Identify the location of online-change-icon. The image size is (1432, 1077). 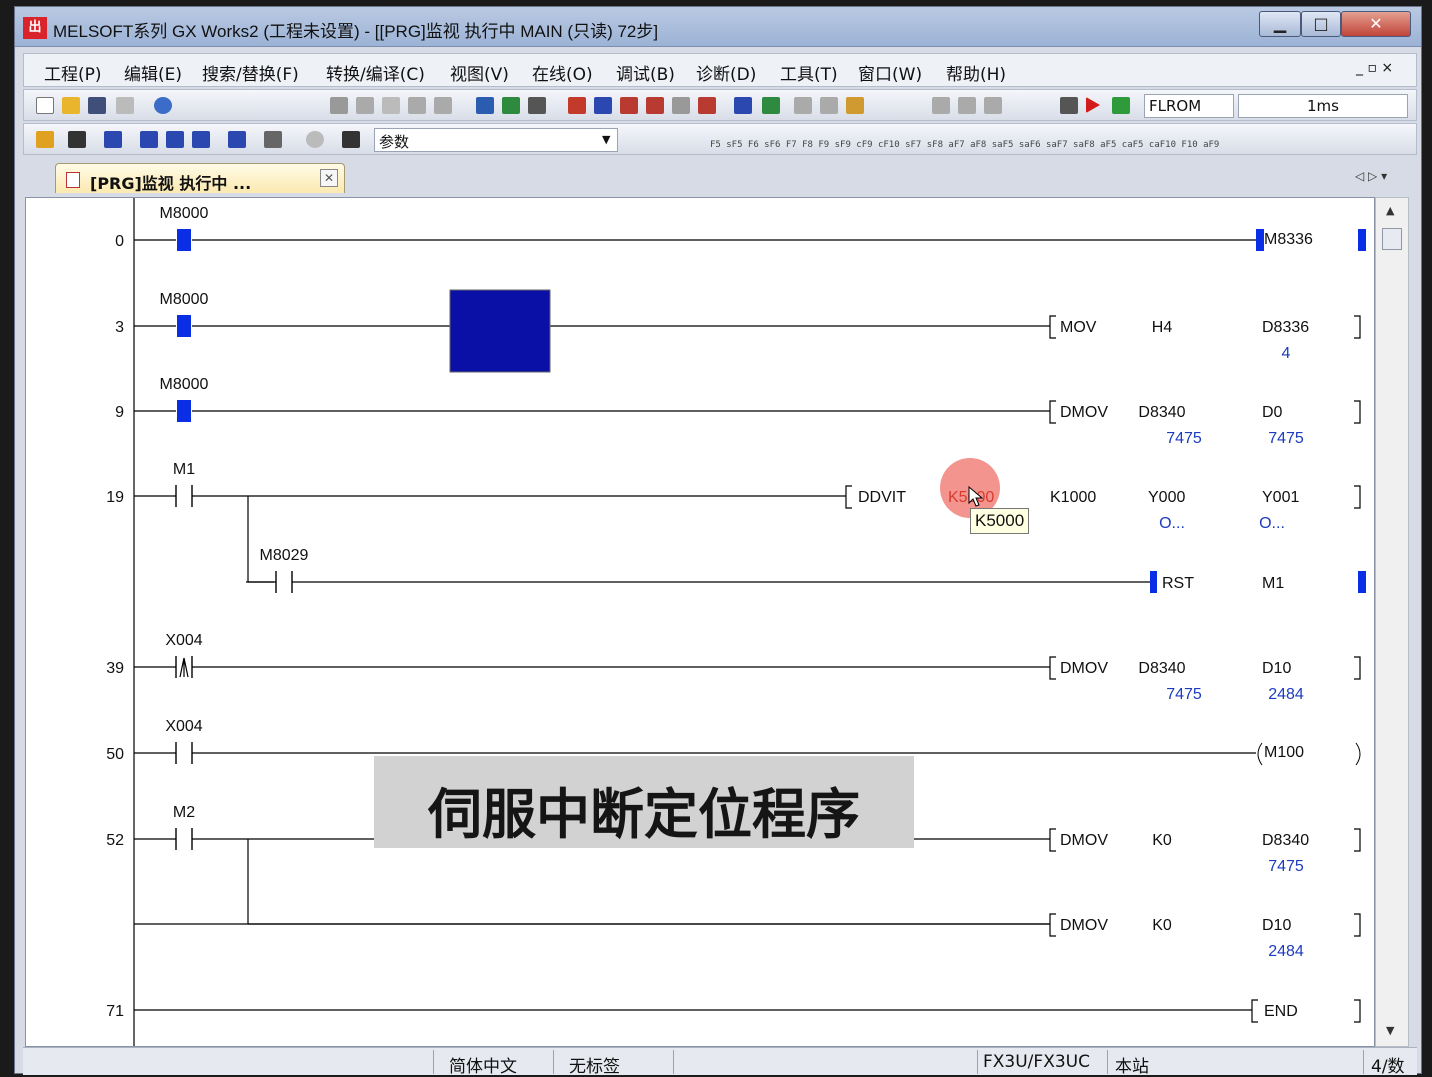
(1069, 105).